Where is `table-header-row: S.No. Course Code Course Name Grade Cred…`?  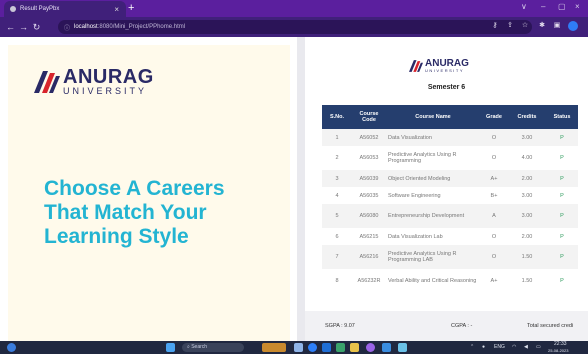 table-header-row: S.No. Course Code Course Name Grade Cred… is located at coordinates (450, 117).